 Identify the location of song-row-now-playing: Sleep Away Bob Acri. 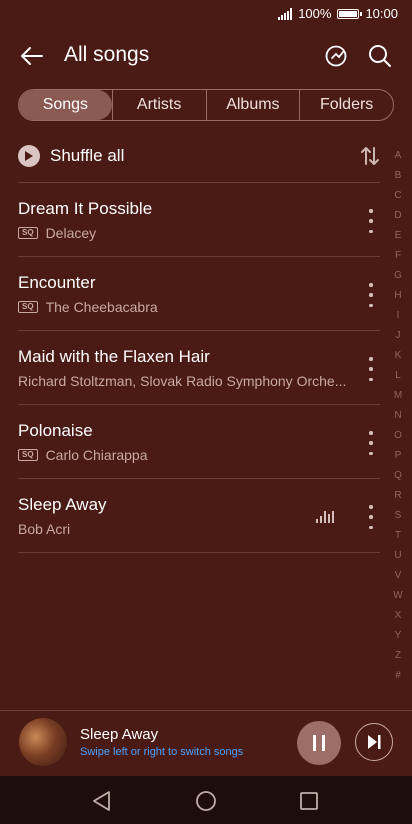
(195, 516).